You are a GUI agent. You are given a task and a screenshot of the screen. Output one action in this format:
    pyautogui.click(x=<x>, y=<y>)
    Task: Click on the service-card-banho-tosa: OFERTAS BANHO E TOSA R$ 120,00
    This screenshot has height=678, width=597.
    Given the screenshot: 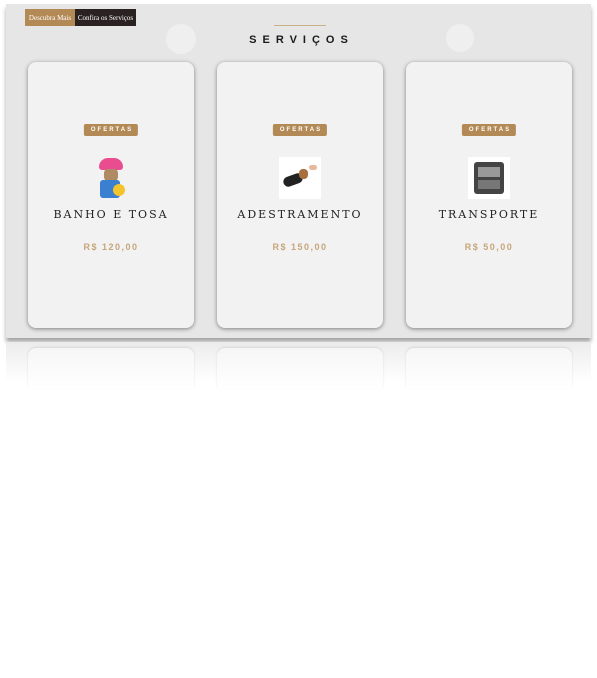 What is the action you would take?
    pyautogui.click(x=111, y=195)
    